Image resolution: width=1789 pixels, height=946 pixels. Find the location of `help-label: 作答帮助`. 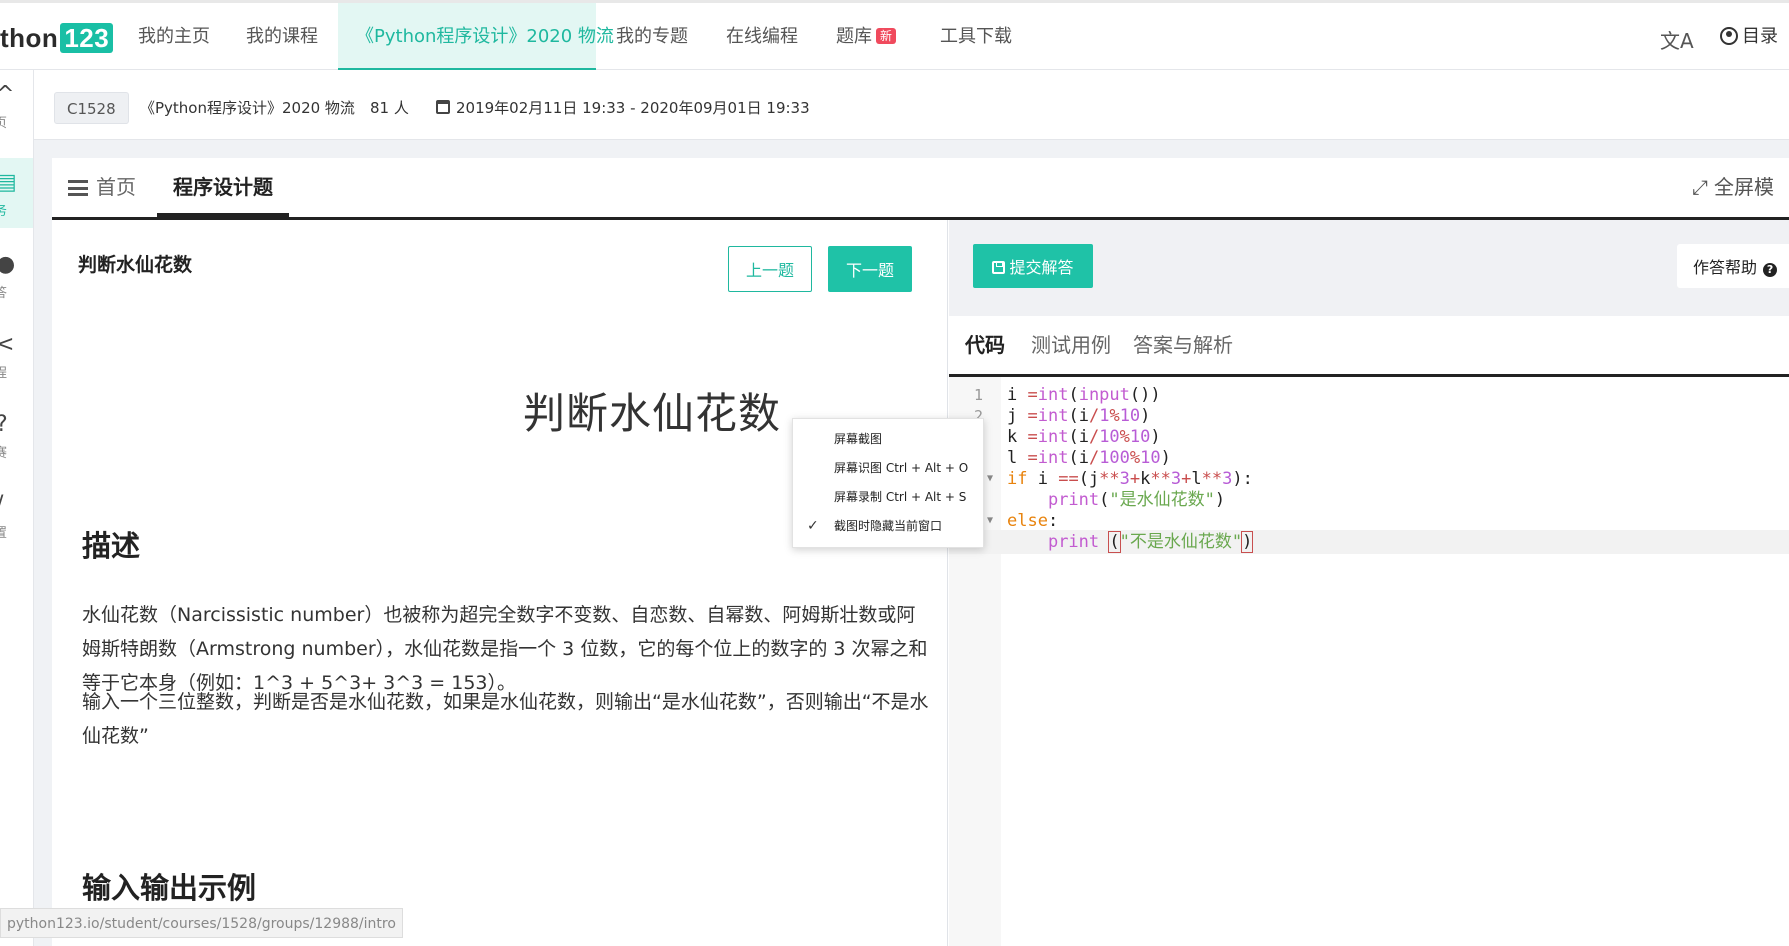

help-label: 作答帮助 is located at coordinates (1725, 267).